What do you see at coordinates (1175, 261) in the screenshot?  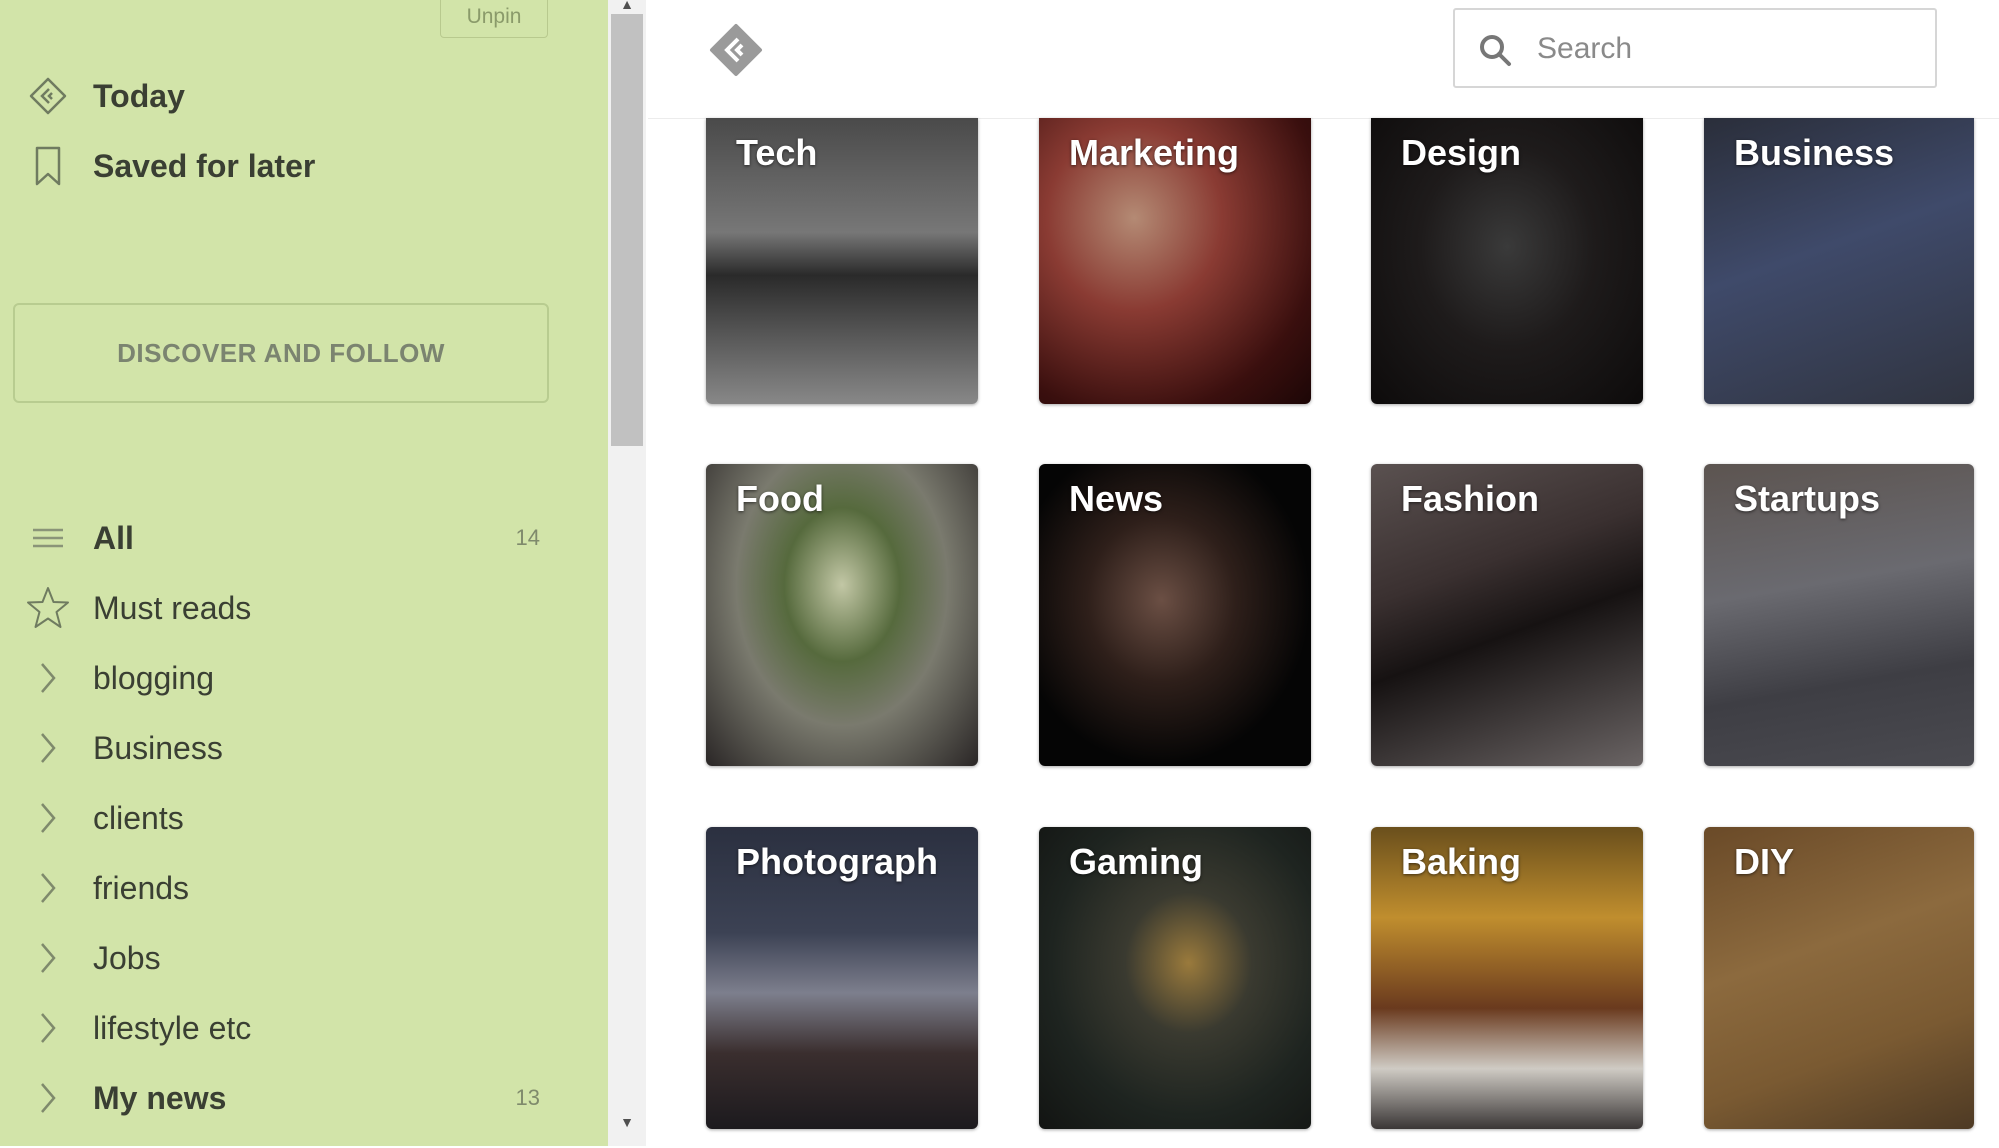 I see `topic-tile-marketing: Marketing` at bounding box center [1175, 261].